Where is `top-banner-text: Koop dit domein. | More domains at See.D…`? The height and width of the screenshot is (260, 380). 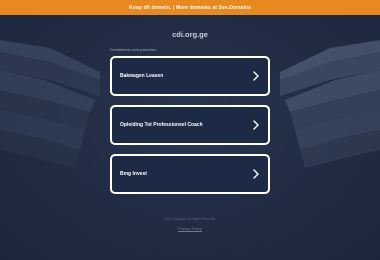
top-banner-text: Koop dit domein. | More domains at See.D… is located at coordinates (190, 8).